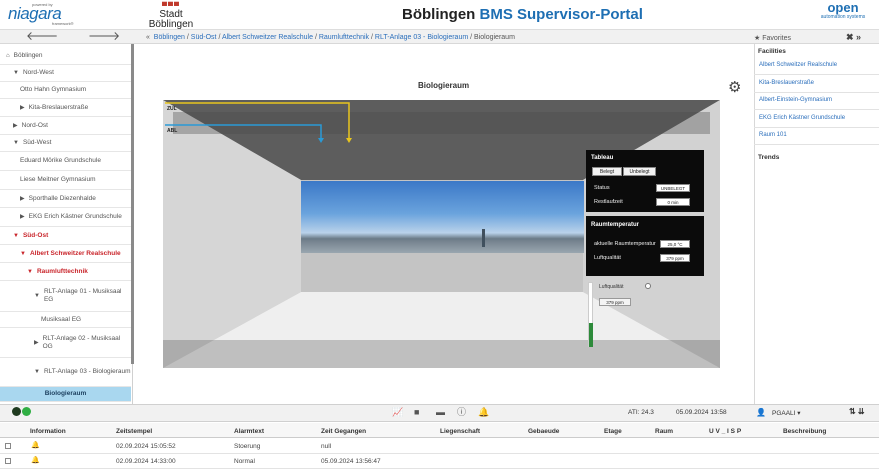  What do you see at coordinates (28, 55) in the screenshot?
I see `tree-item-label: Böblingen` at bounding box center [28, 55].